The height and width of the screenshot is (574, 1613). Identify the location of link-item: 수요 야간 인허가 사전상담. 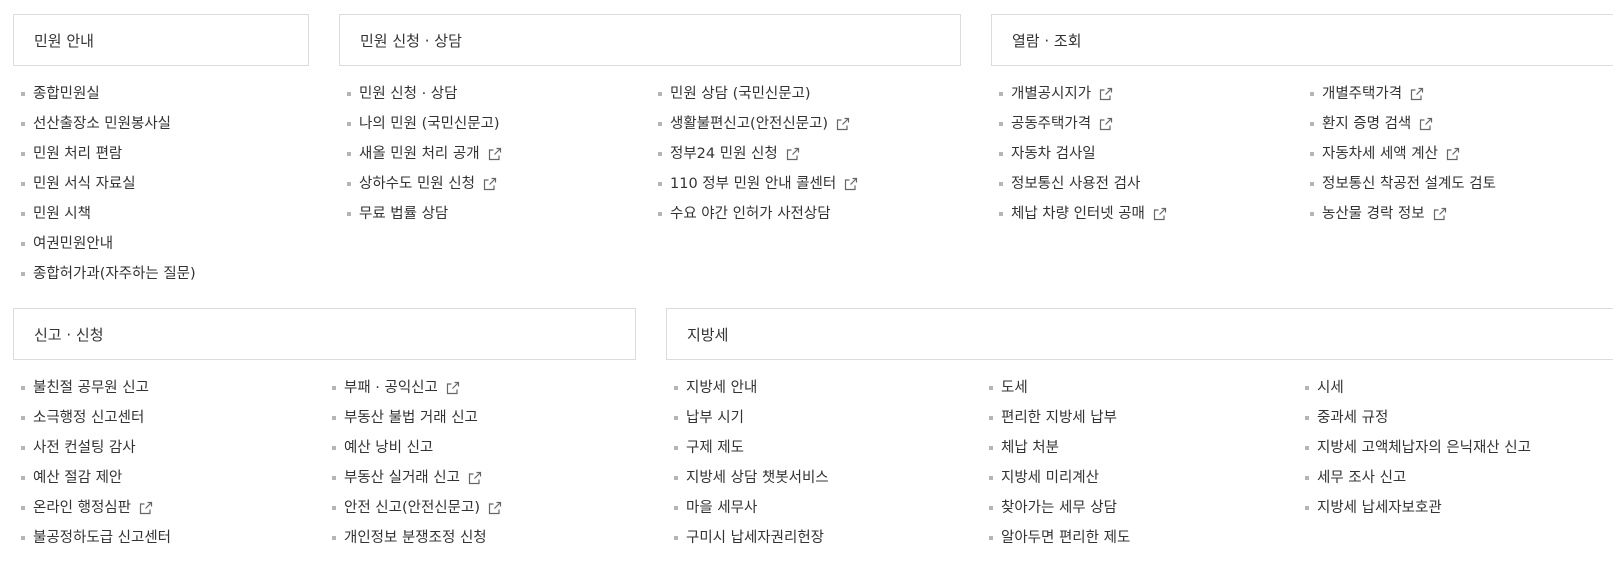
(758, 214).